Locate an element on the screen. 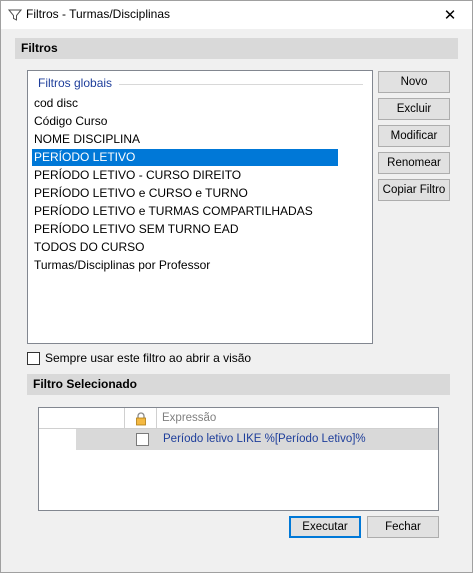 The height and width of the screenshot is (574, 474). always-use-filter-checkbox is located at coordinates (33, 358).